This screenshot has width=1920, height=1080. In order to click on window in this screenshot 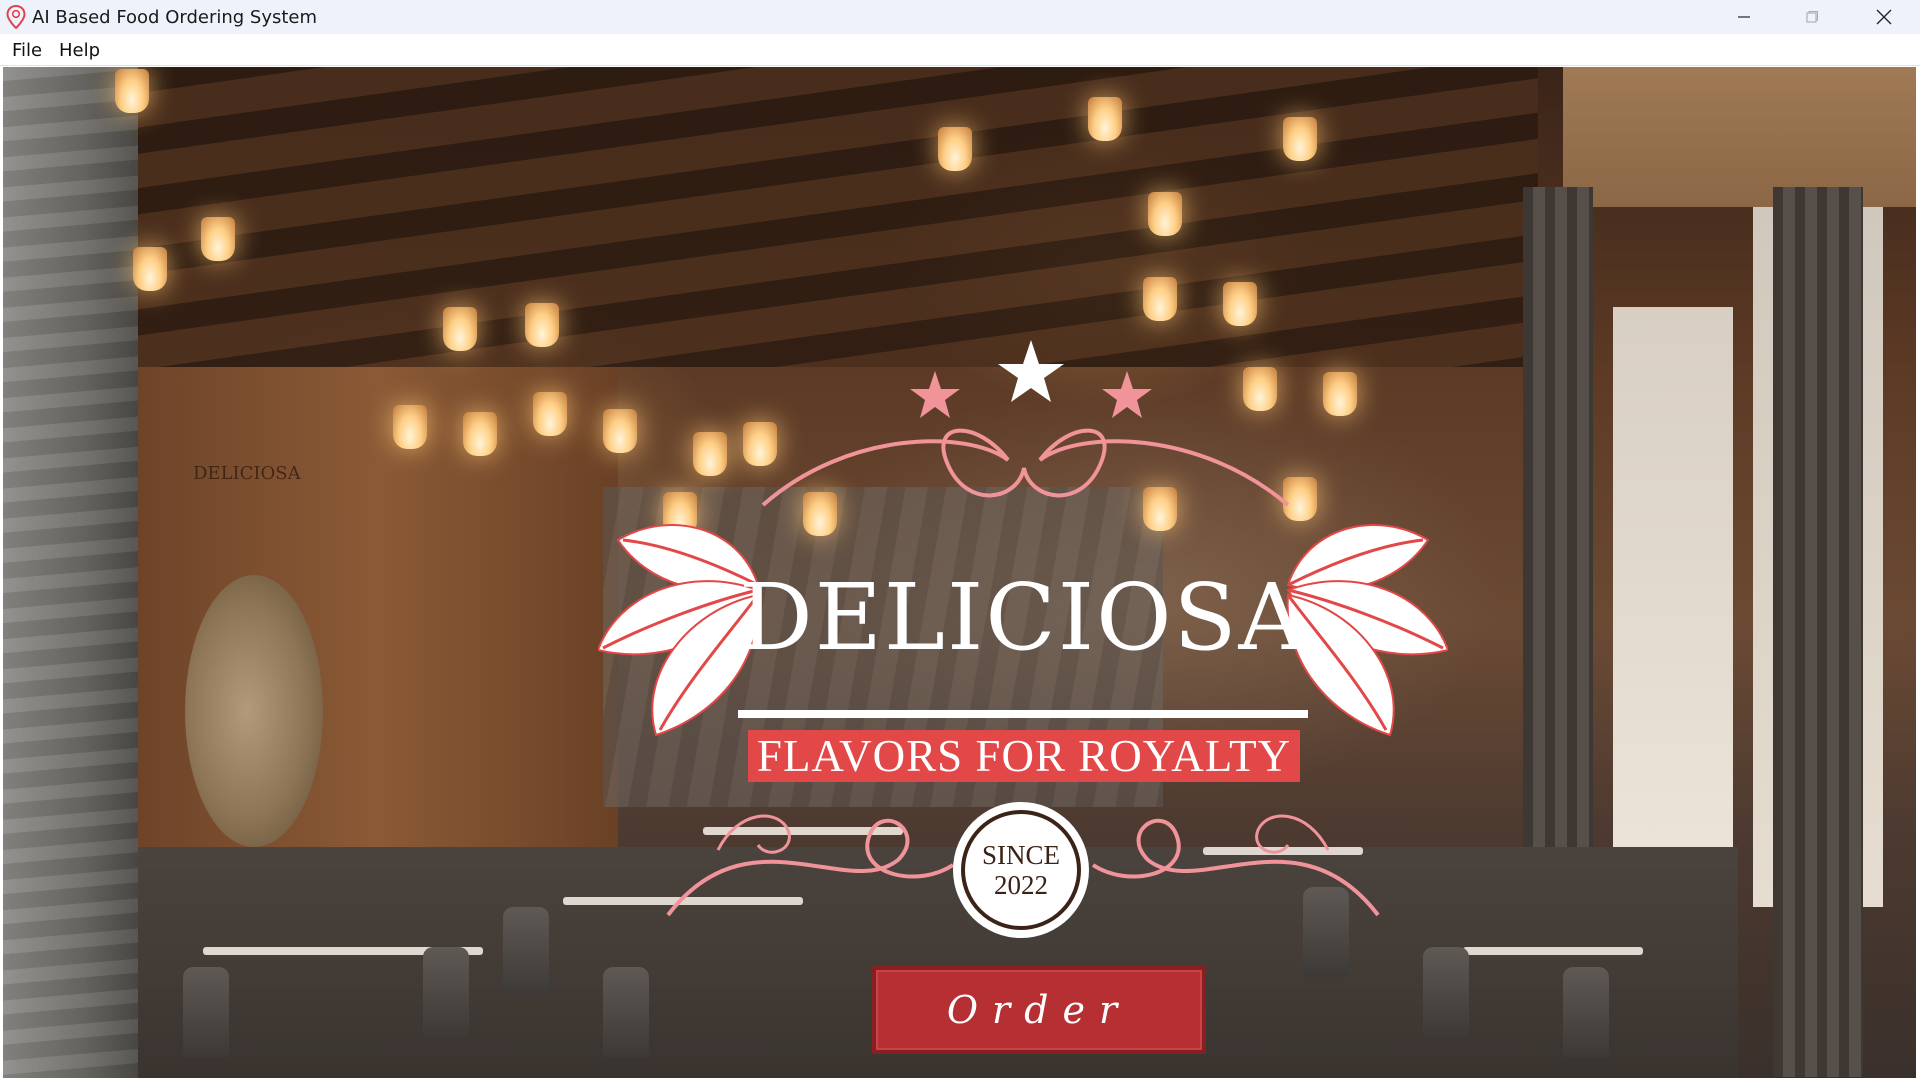, I will do `click(1673, 587)`.